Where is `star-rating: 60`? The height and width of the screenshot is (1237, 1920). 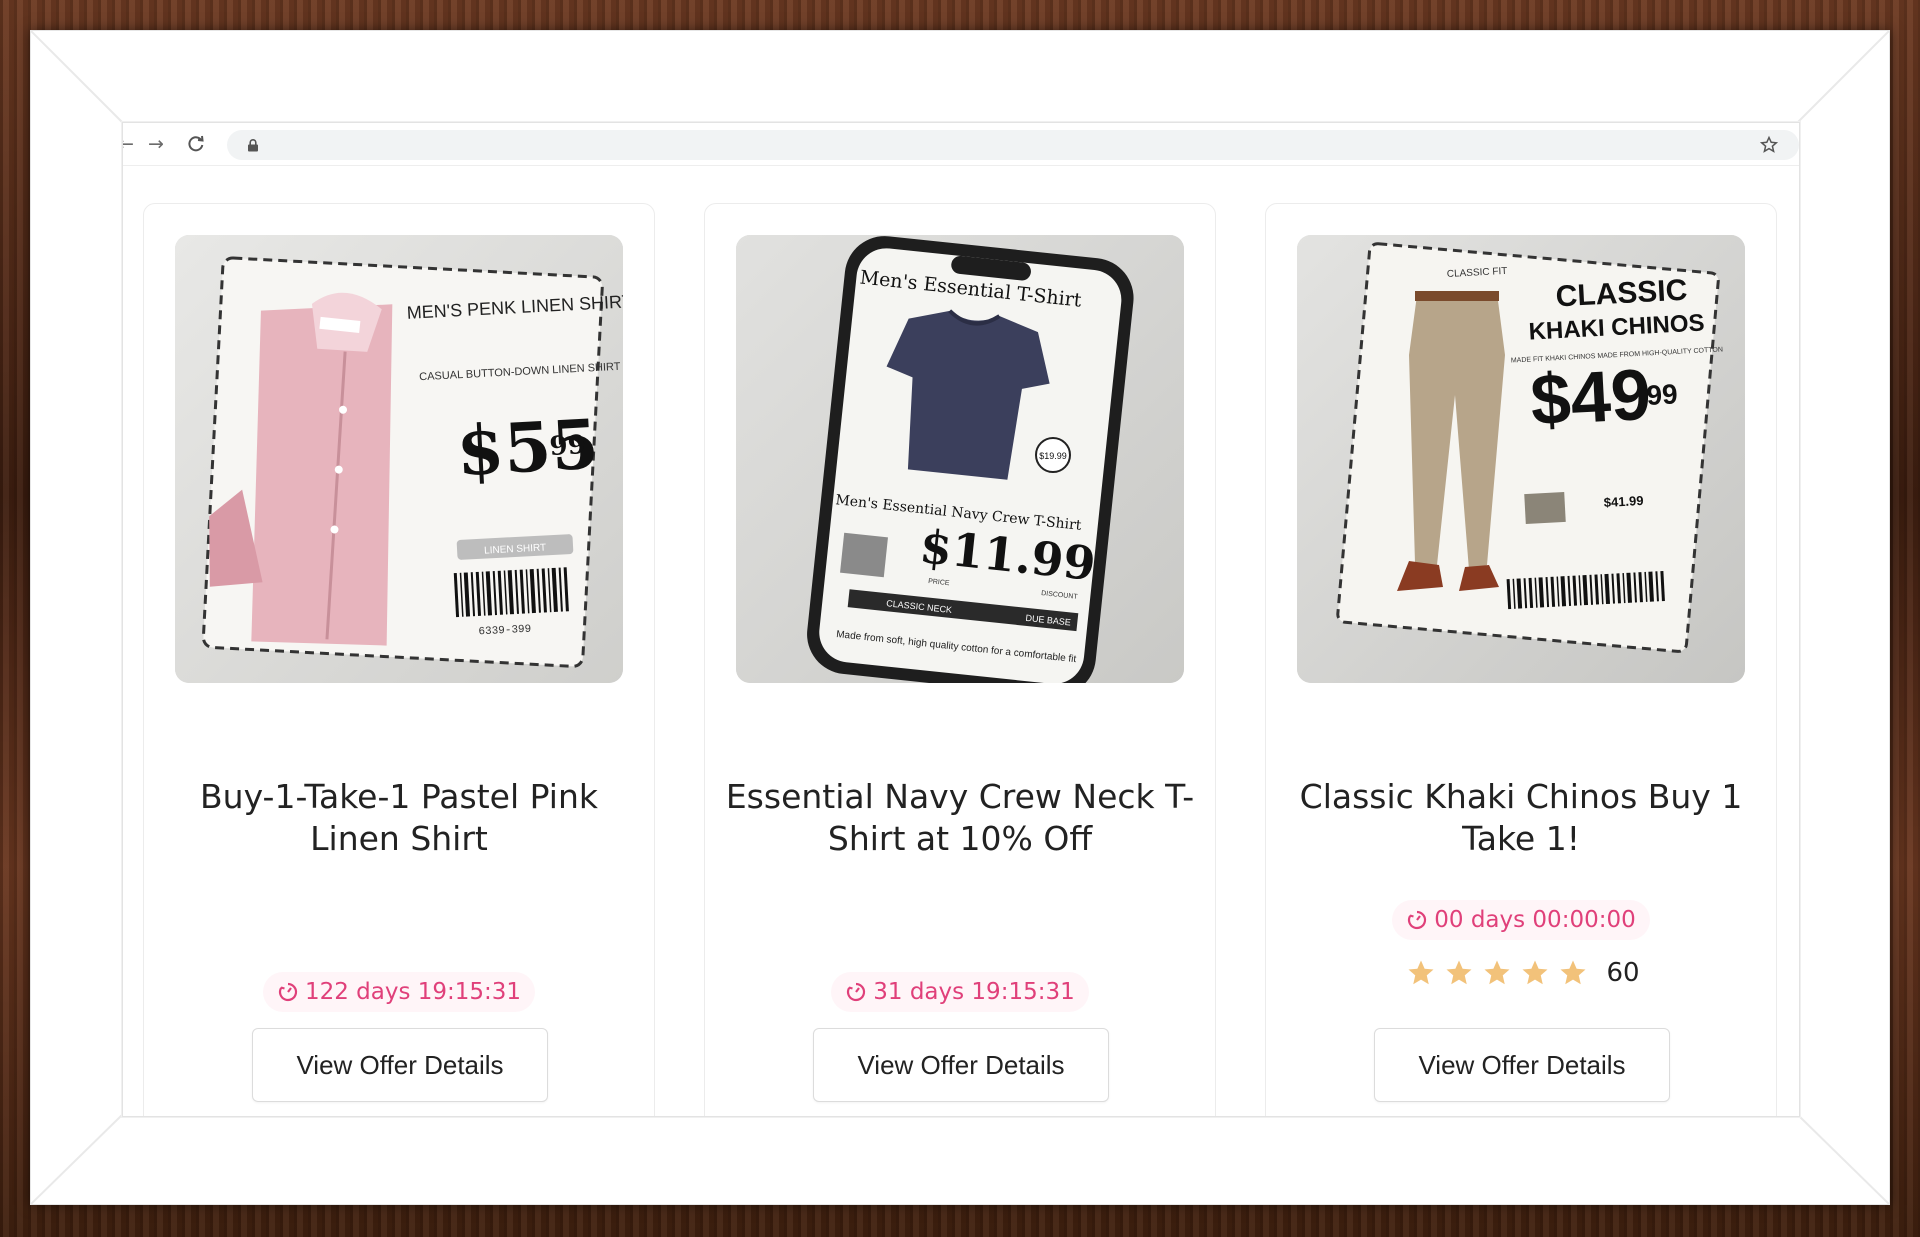 star-rating: 60 is located at coordinates (1521, 972).